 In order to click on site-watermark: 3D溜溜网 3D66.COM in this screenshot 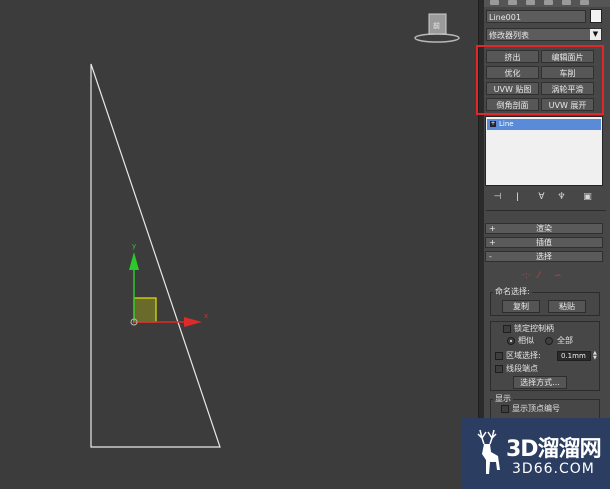, I will do `click(536, 453)`.